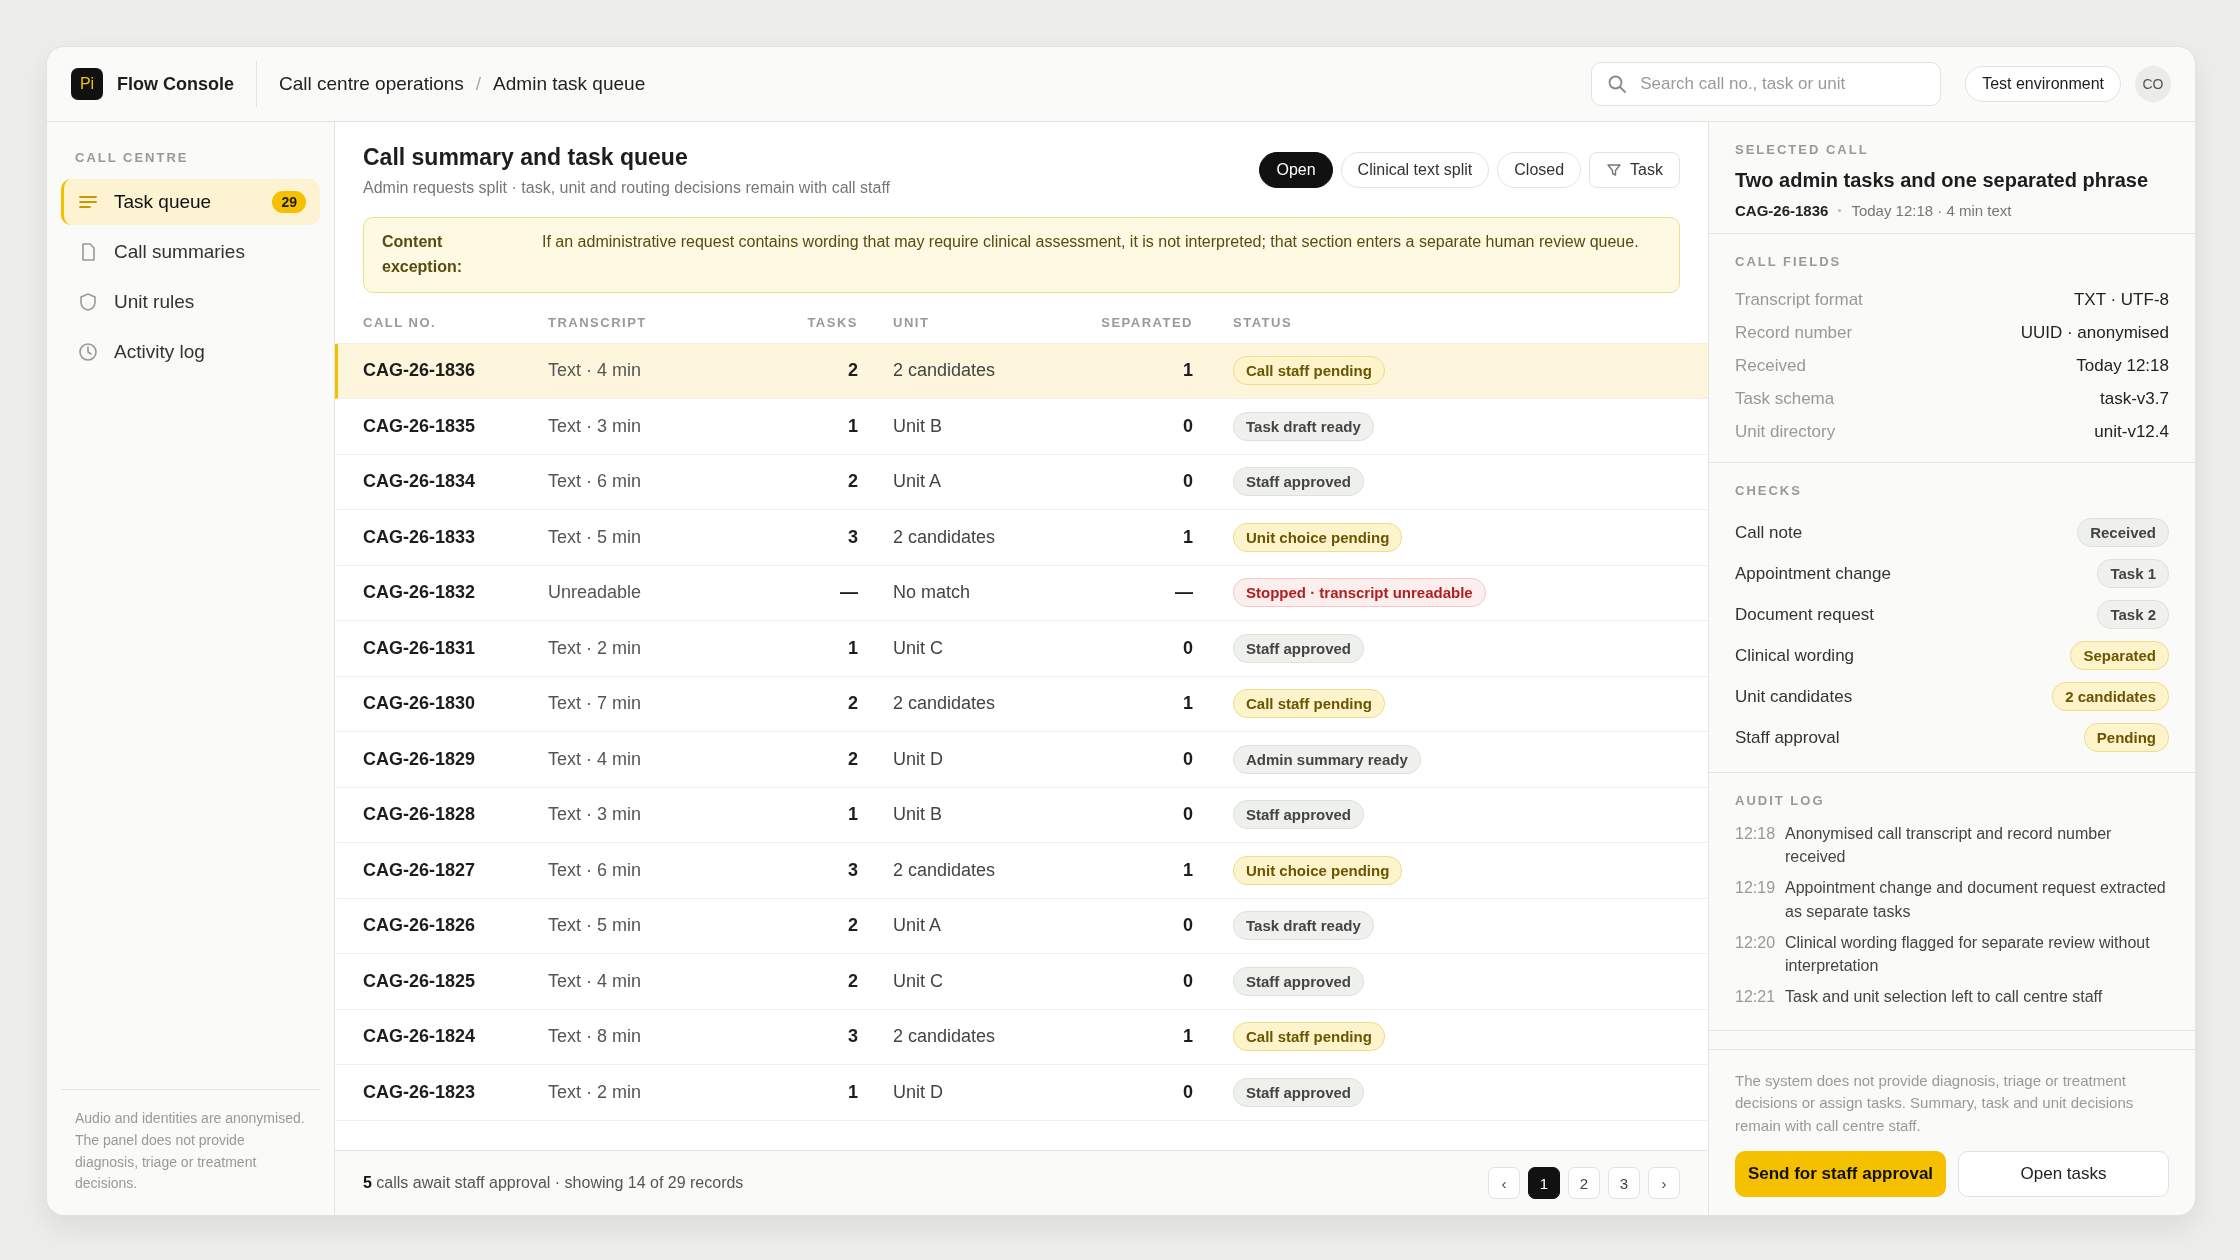 This screenshot has height=1260, width=2240. I want to click on page-button: 3, so click(1624, 1183).